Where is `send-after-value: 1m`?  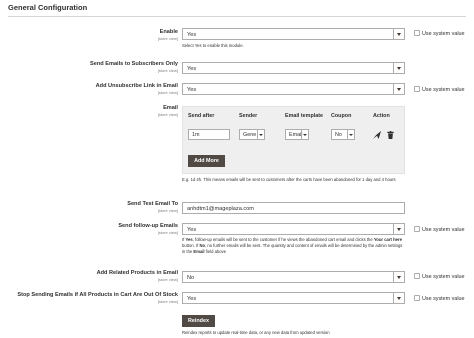 send-after-value: 1m is located at coordinates (196, 135).